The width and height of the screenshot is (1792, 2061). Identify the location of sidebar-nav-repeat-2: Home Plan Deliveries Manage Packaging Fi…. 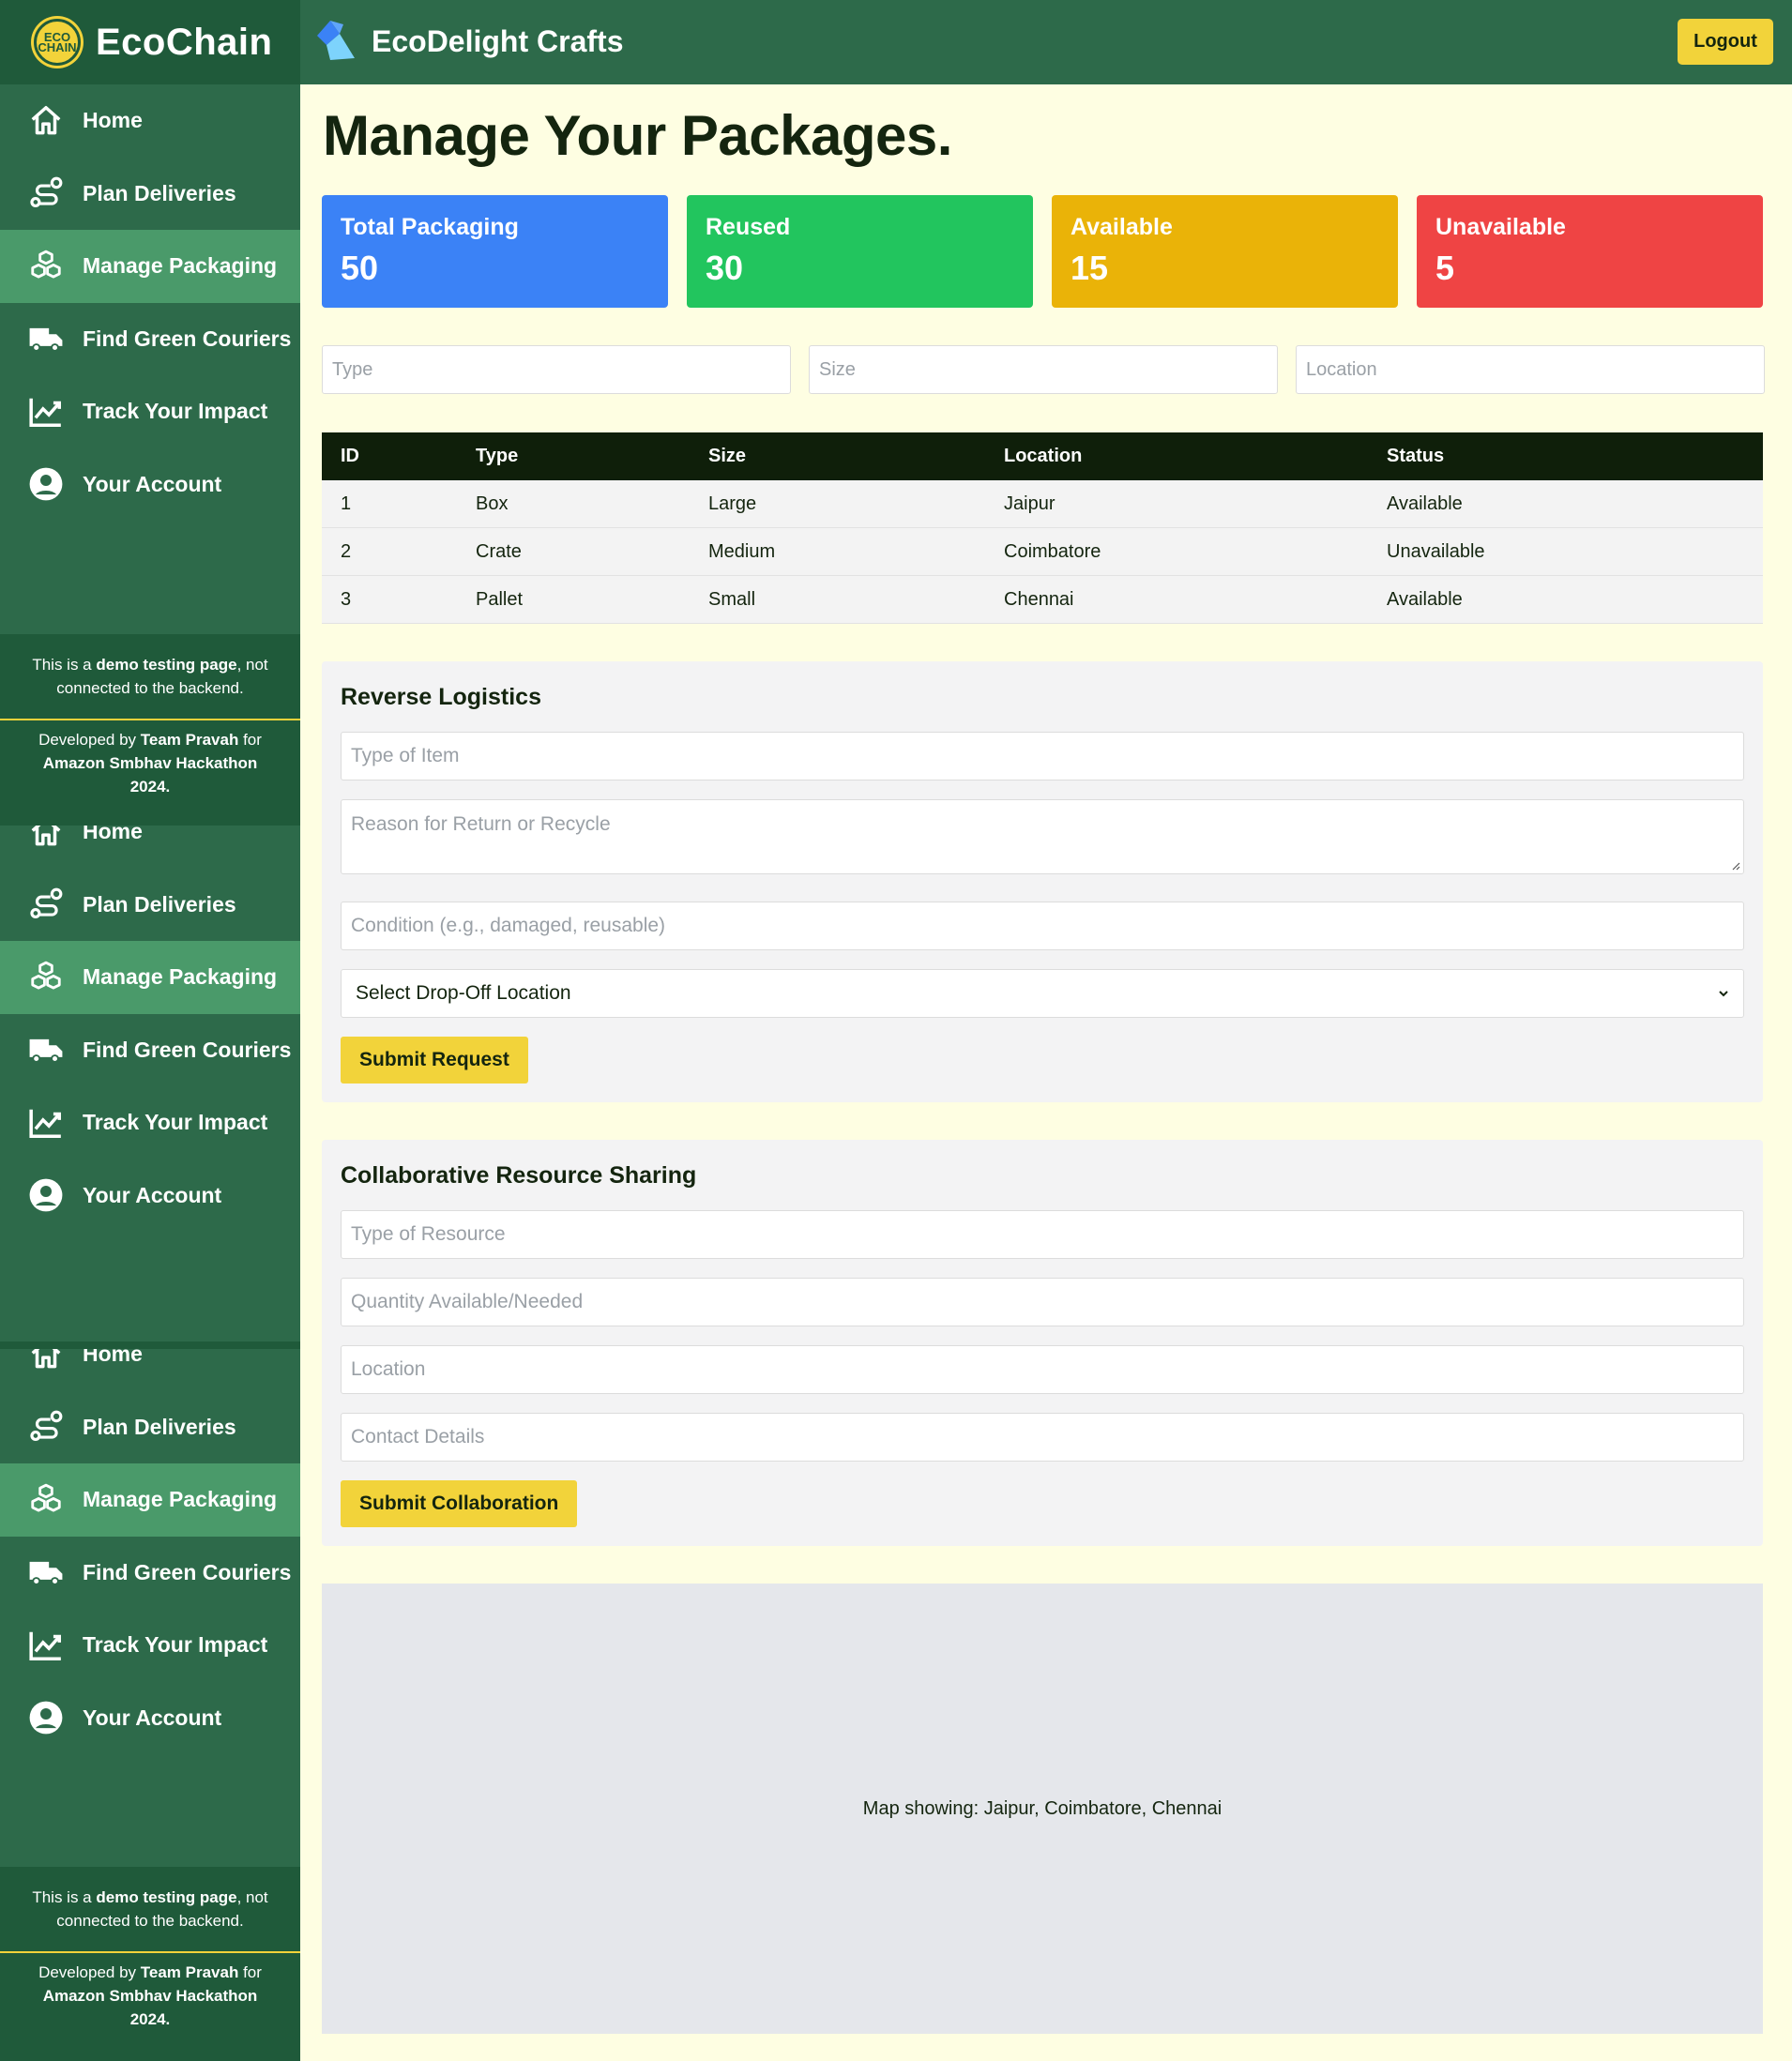
(150, 1650).